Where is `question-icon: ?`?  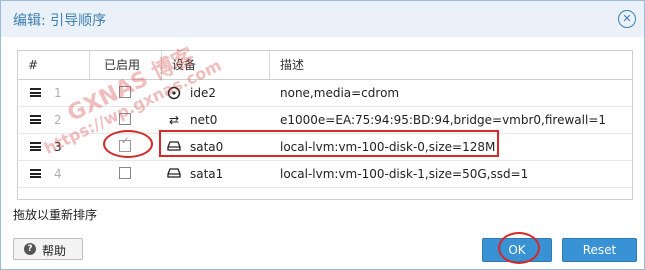
question-icon: ? is located at coordinates (30, 249).